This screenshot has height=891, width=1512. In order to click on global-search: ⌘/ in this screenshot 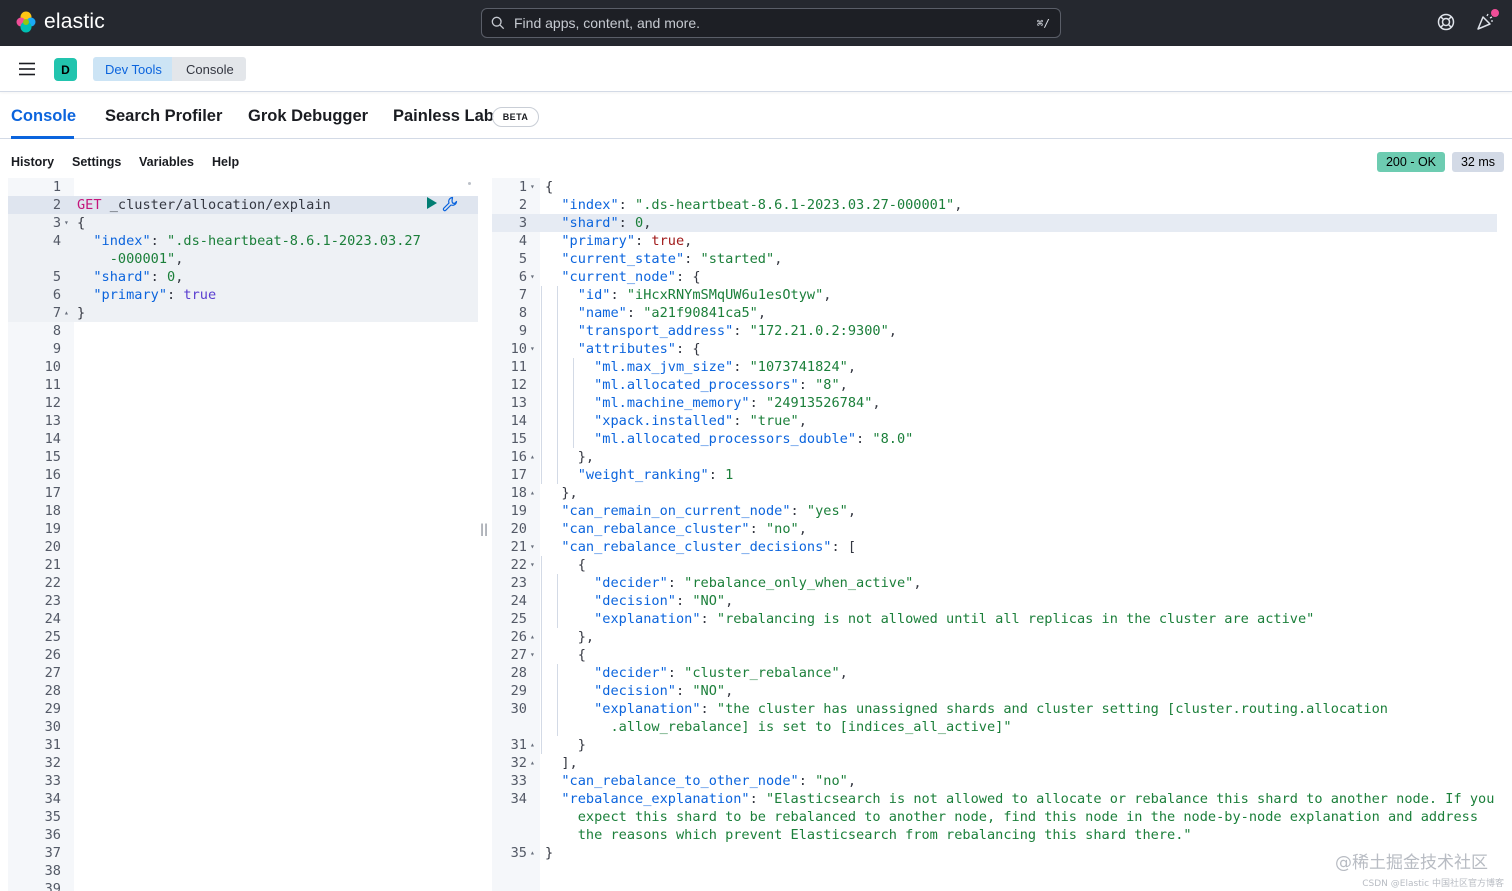, I will do `click(771, 23)`.